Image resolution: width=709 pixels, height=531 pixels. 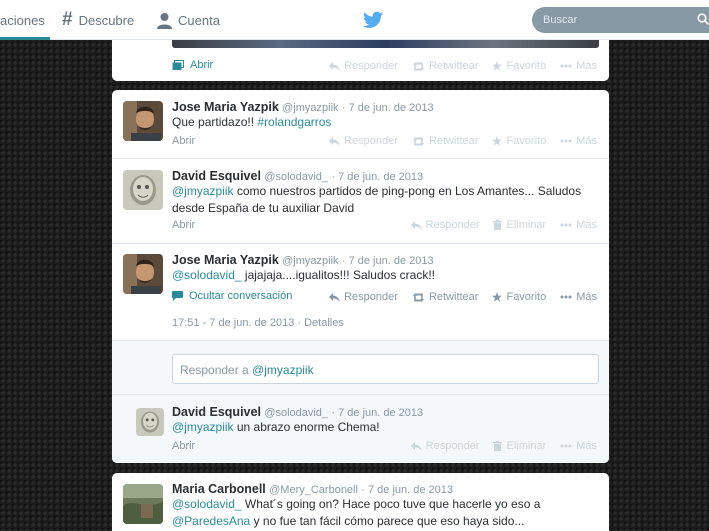 What do you see at coordinates (219, 489) in the screenshot?
I see `author-name: Maria Carbonell` at bounding box center [219, 489].